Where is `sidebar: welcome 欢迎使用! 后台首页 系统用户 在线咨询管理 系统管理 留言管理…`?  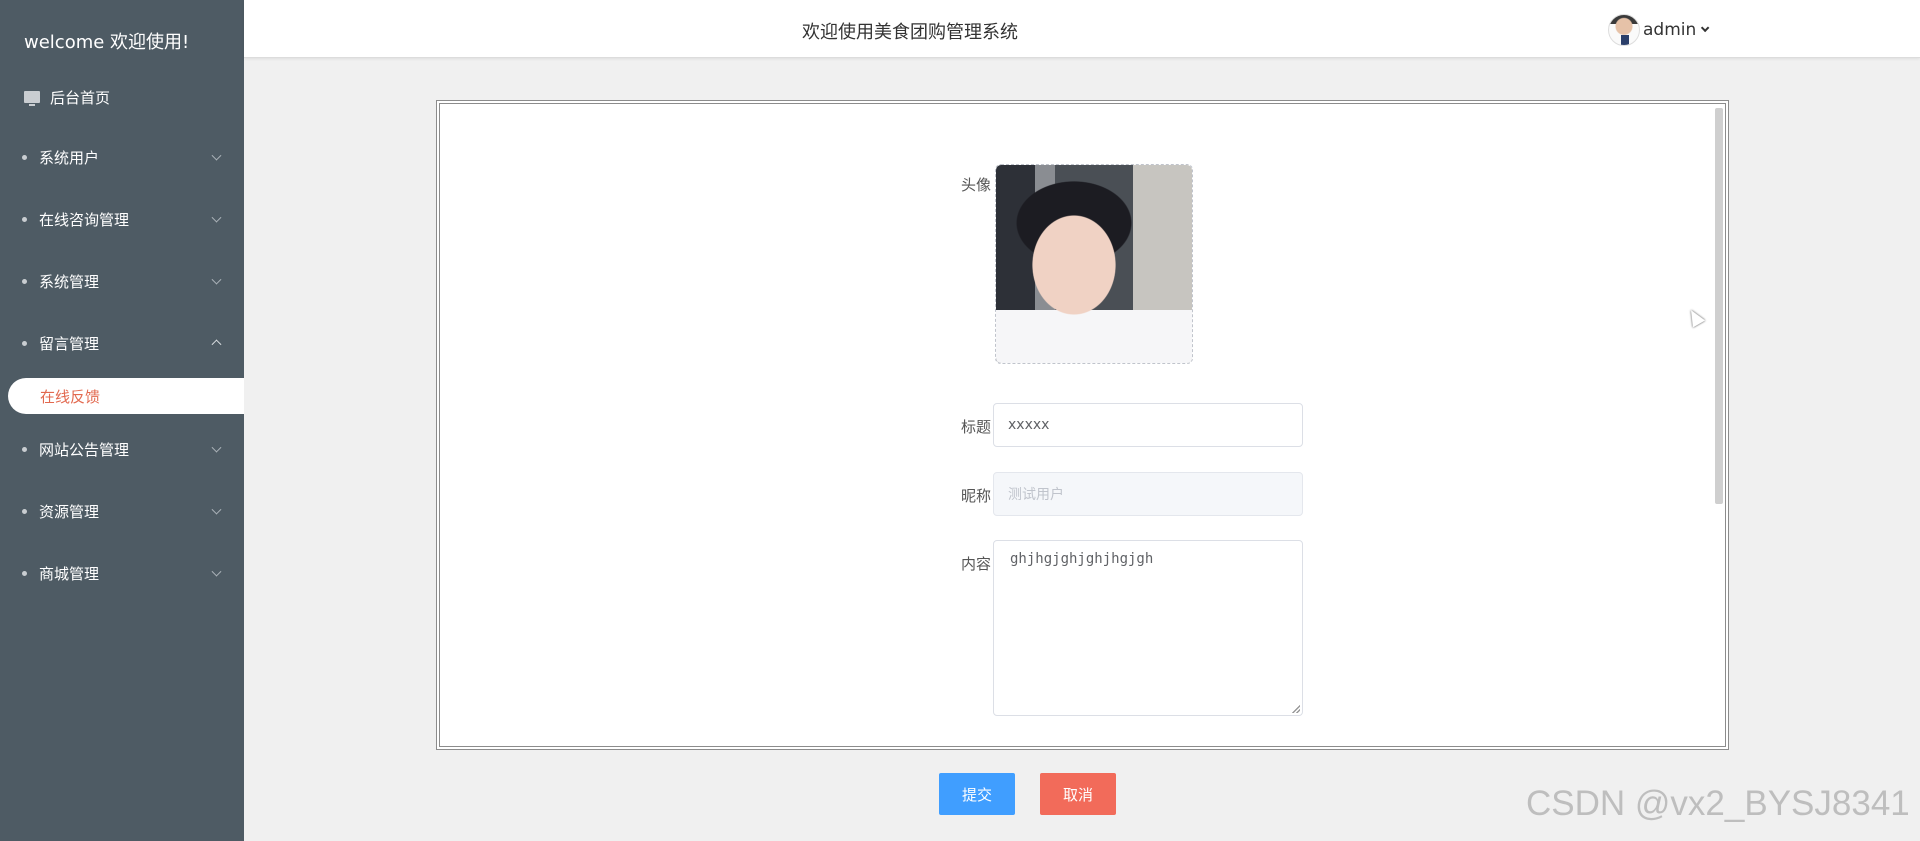
sidebar: welcome 欢迎使用! 后台首页 系统用户 在线咨询管理 系统管理 留言管理… is located at coordinates (122, 420).